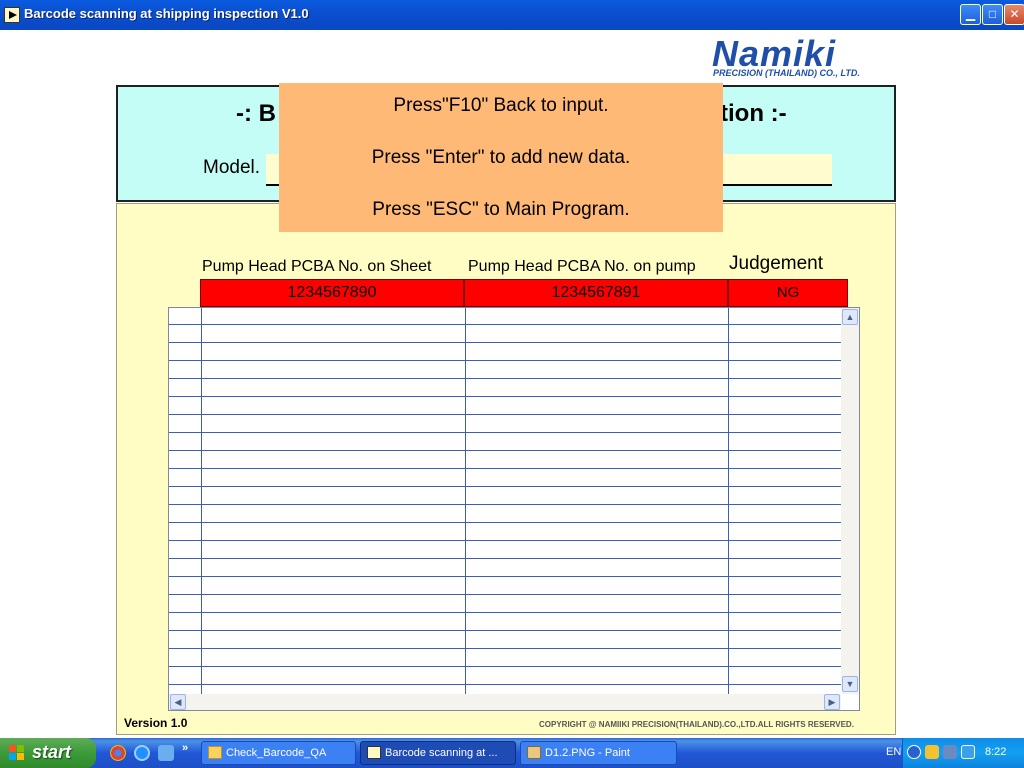  I want to click on start-label: start, so click(52, 752).